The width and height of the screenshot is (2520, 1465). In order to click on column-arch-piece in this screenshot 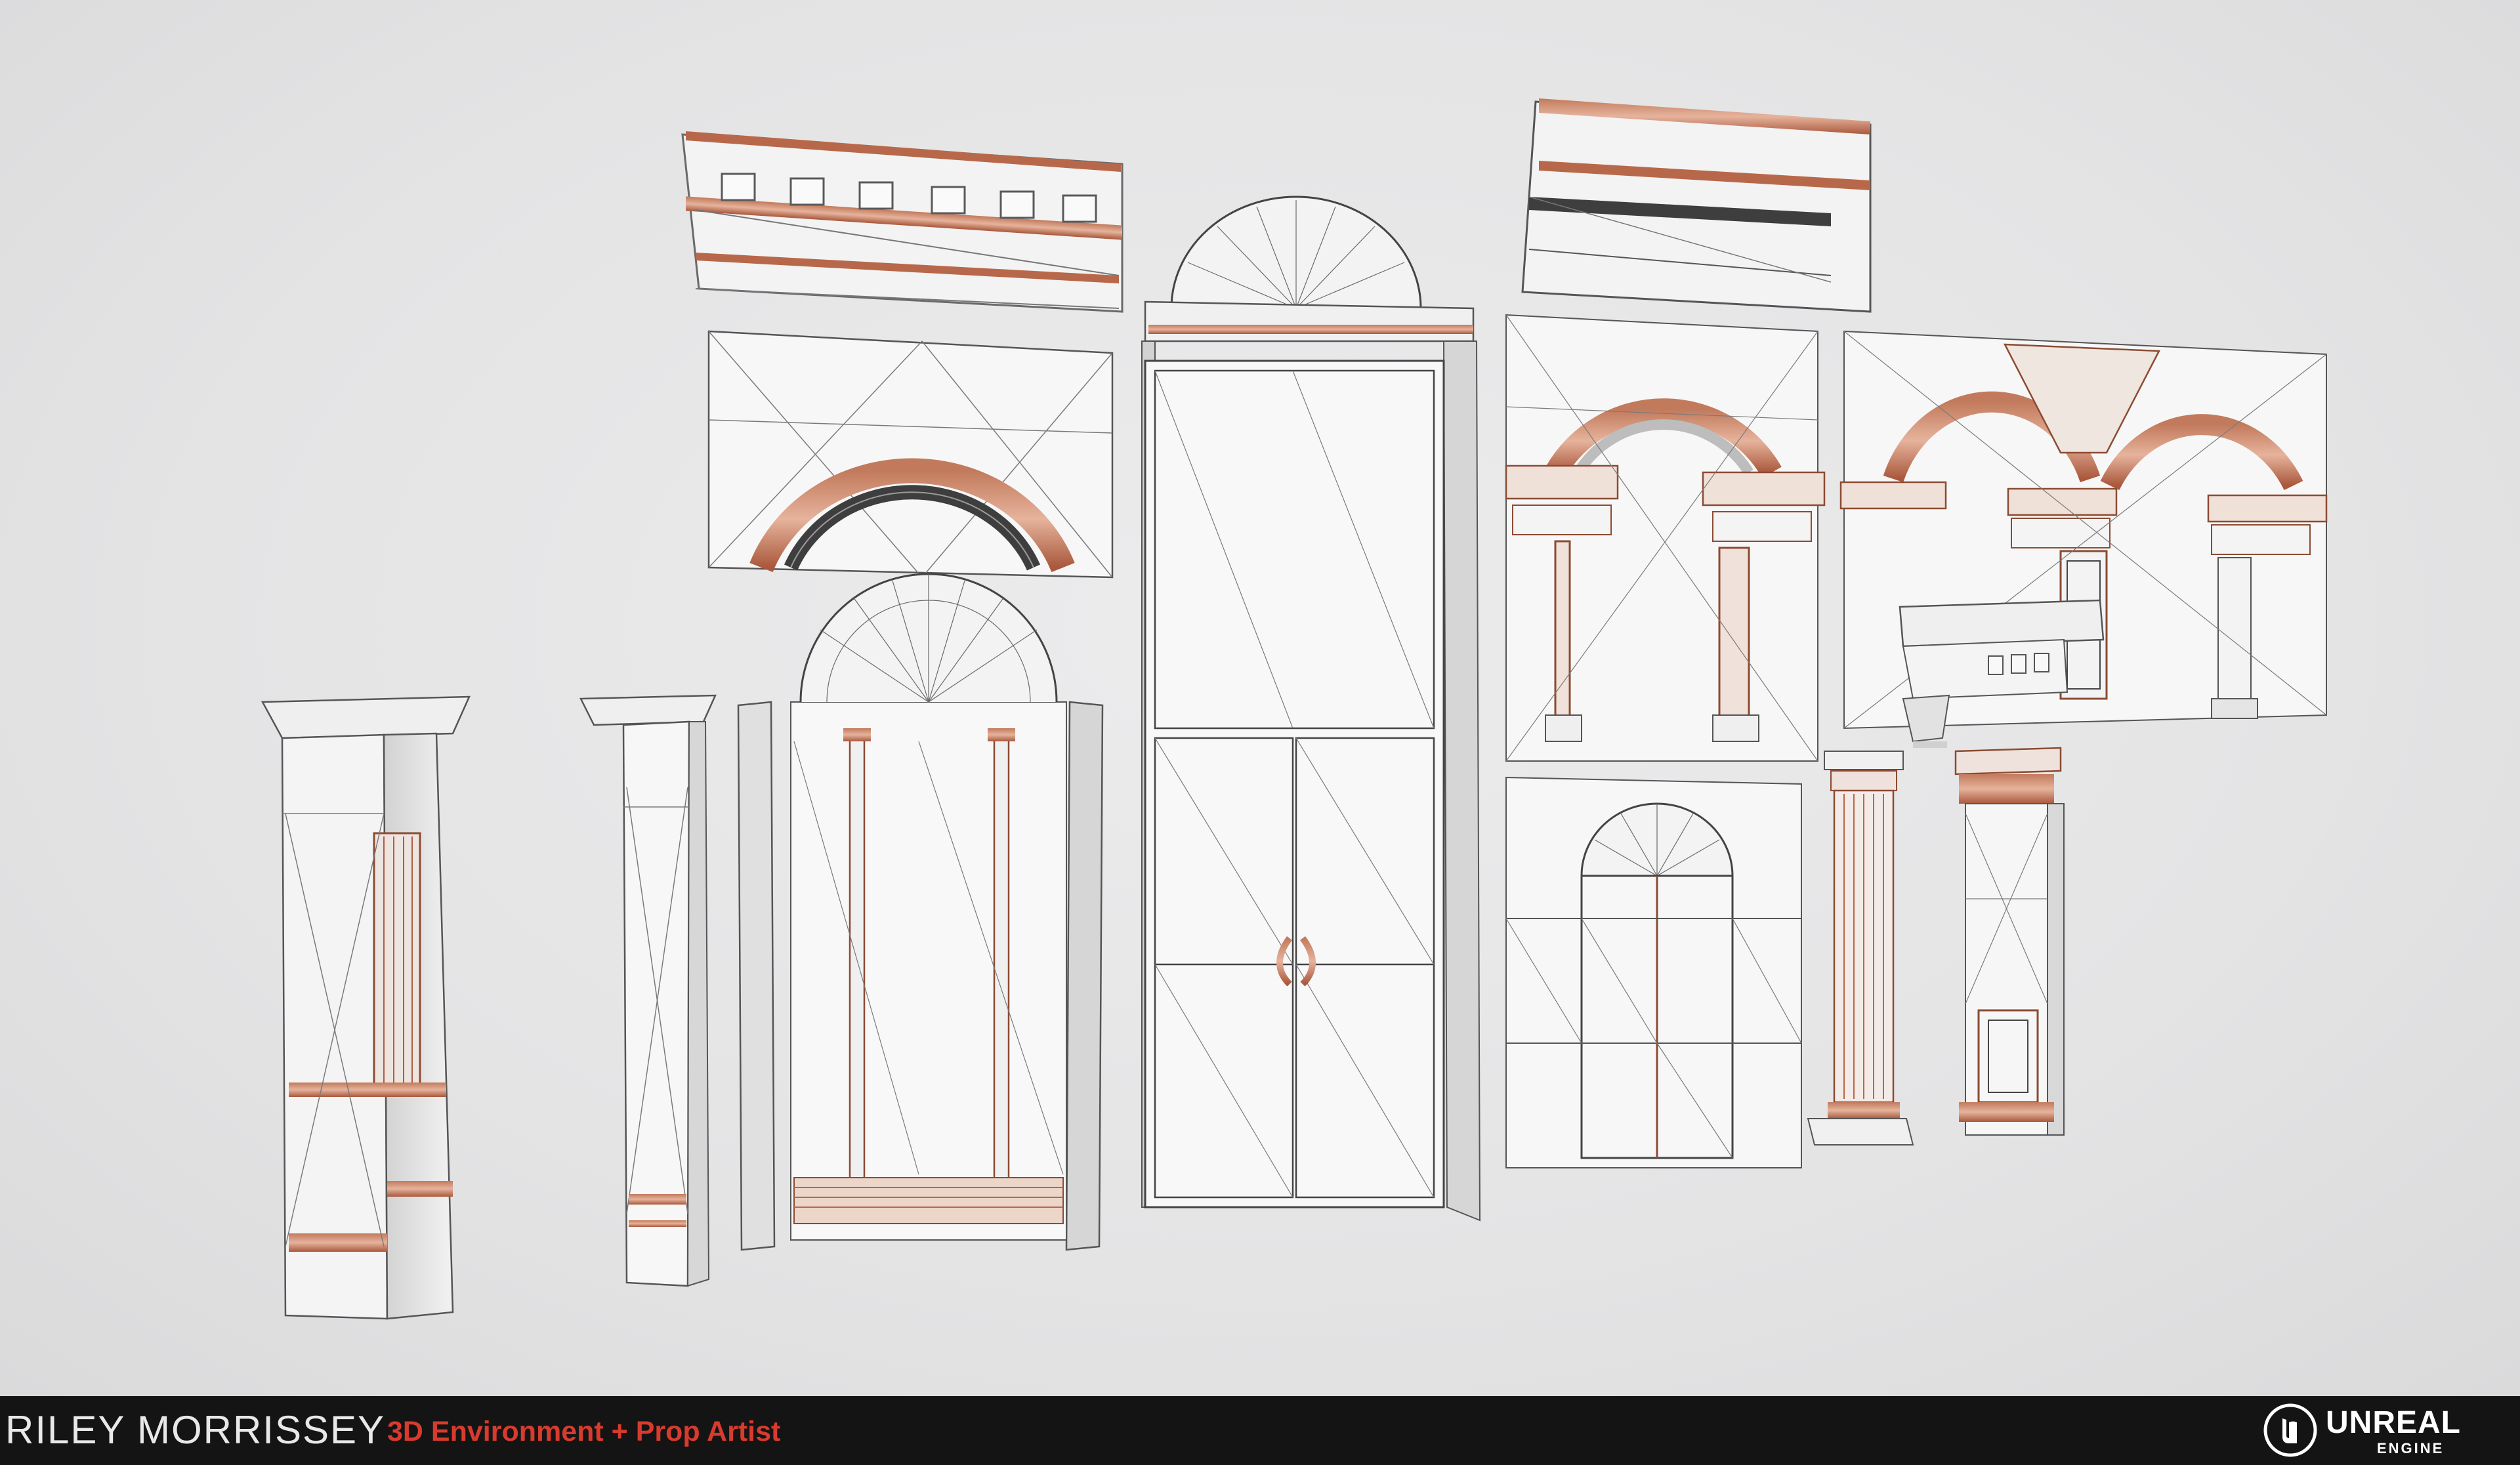, I will do `click(1665, 538)`.